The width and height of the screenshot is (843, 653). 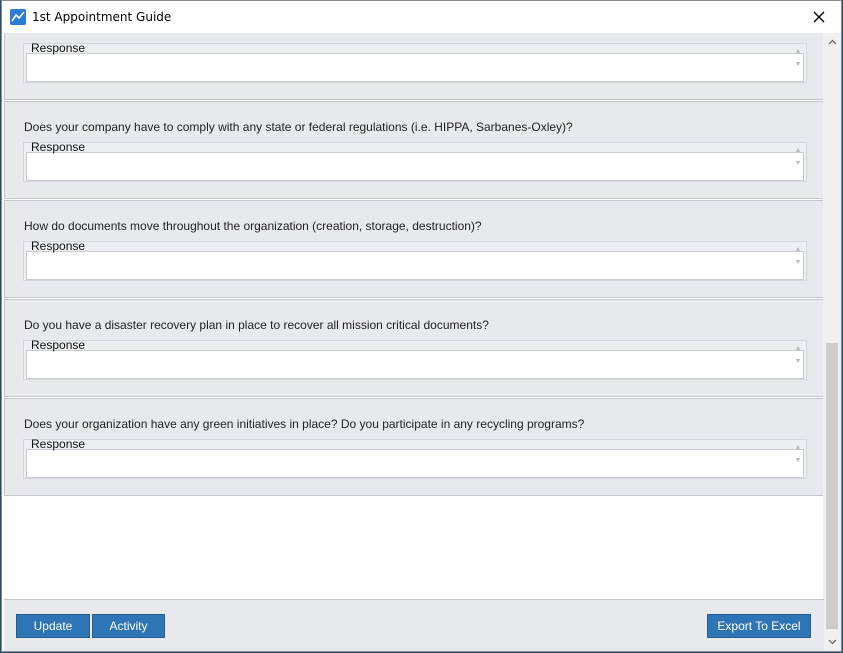 What do you see at coordinates (759, 626) in the screenshot?
I see `export-to-excel-button: Export To Excel` at bounding box center [759, 626].